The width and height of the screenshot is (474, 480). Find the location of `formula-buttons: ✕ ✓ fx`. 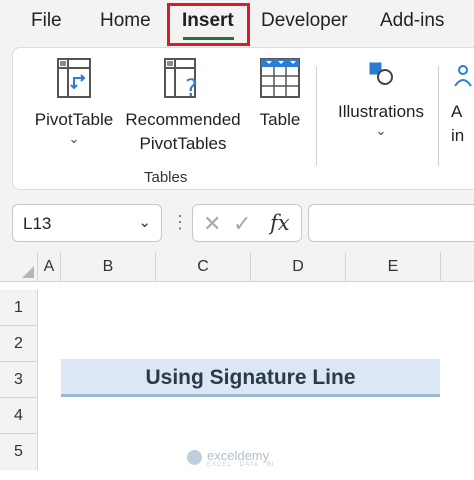

formula-buttons: ✕ ✓ fx is located at coordinates (247, 223).